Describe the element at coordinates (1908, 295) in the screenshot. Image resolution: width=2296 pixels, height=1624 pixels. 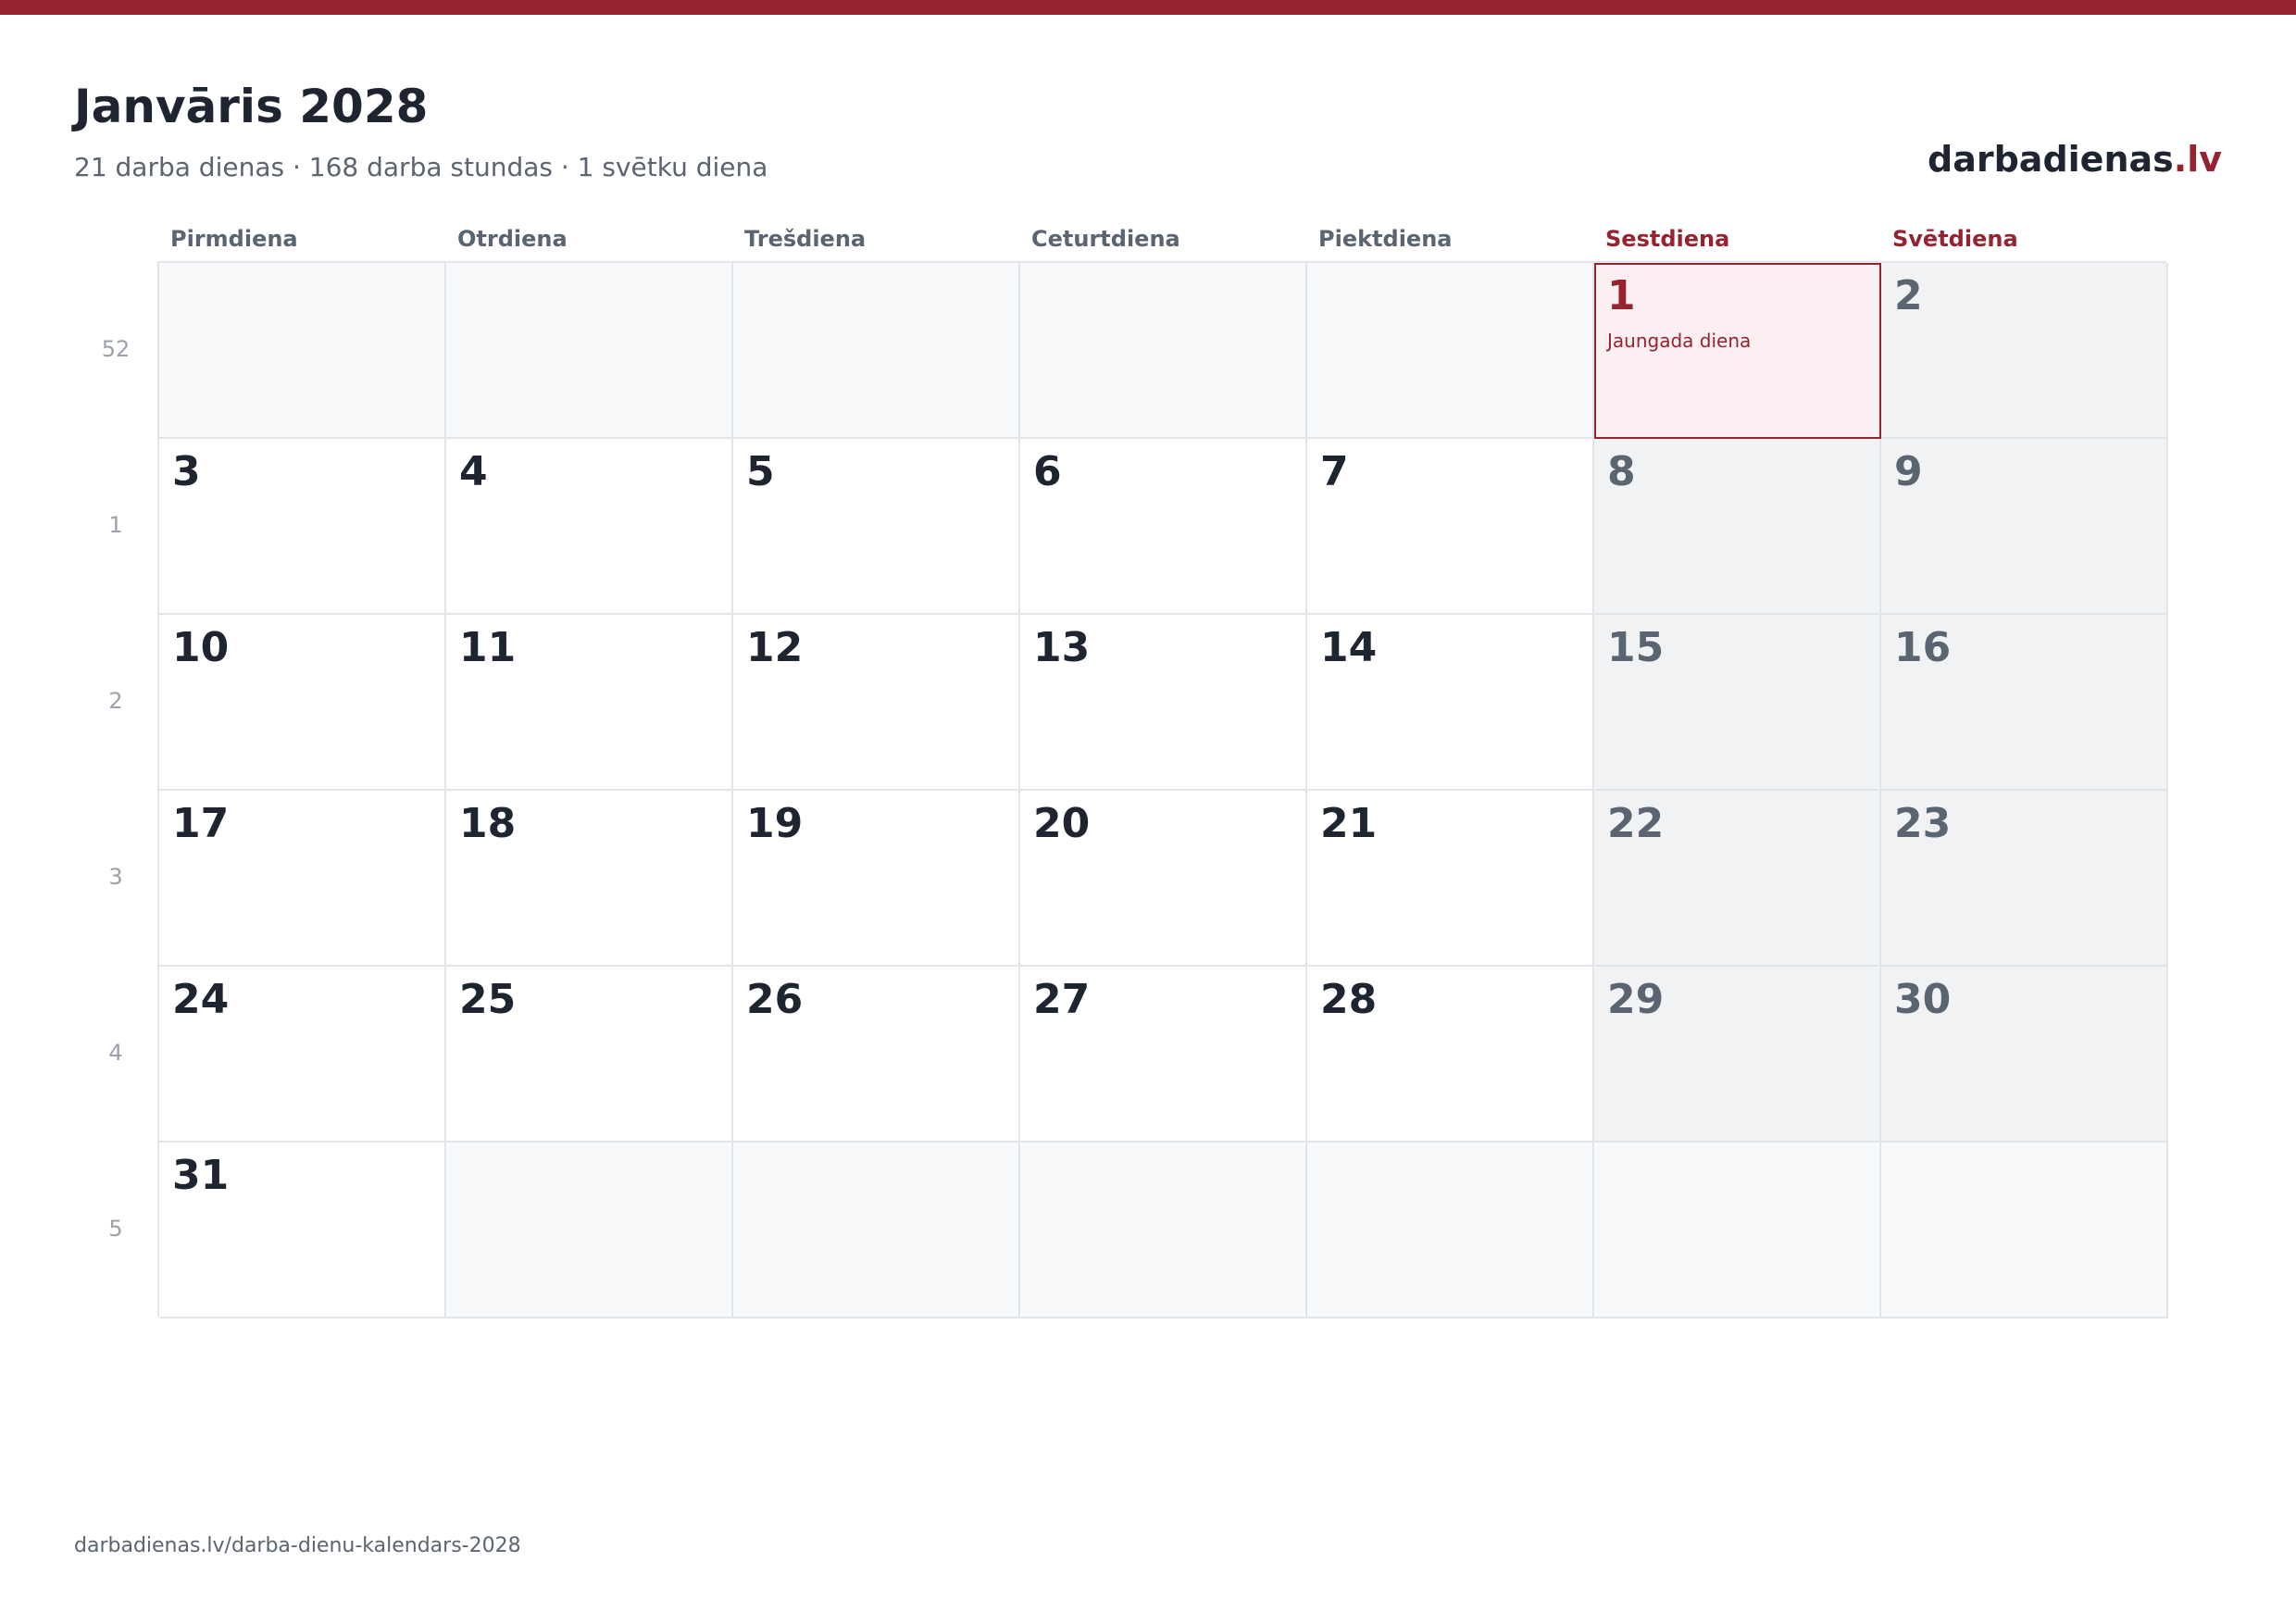
I see `day-number: 2` at that location.